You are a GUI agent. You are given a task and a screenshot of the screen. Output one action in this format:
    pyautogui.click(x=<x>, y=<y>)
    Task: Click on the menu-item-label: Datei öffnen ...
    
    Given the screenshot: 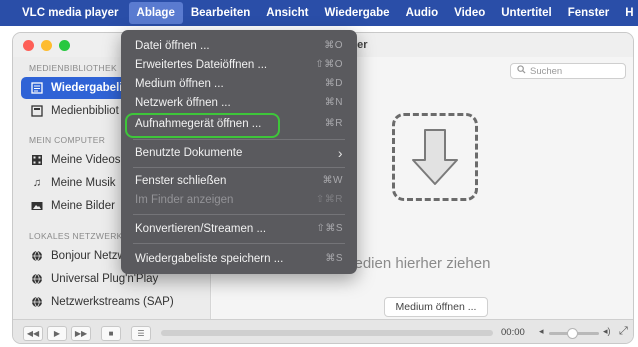 What is the action you would take?
    pyautogui.click(x=172, y=45)
    